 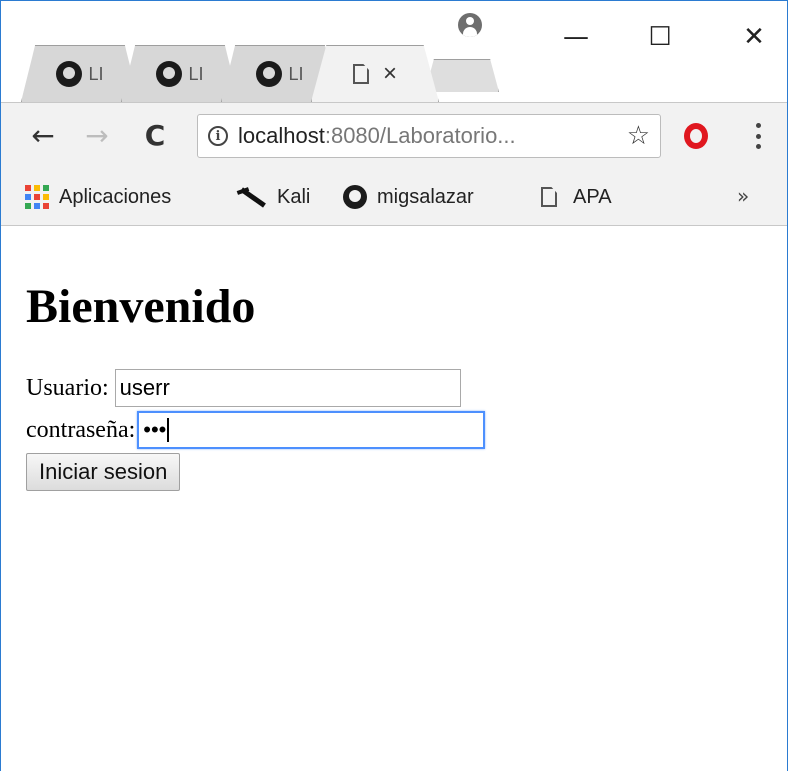 What do you see at coordinates (754, 37) in the screenshot?
I see `close-window-button: ✕` at bounding box center [754, 37].